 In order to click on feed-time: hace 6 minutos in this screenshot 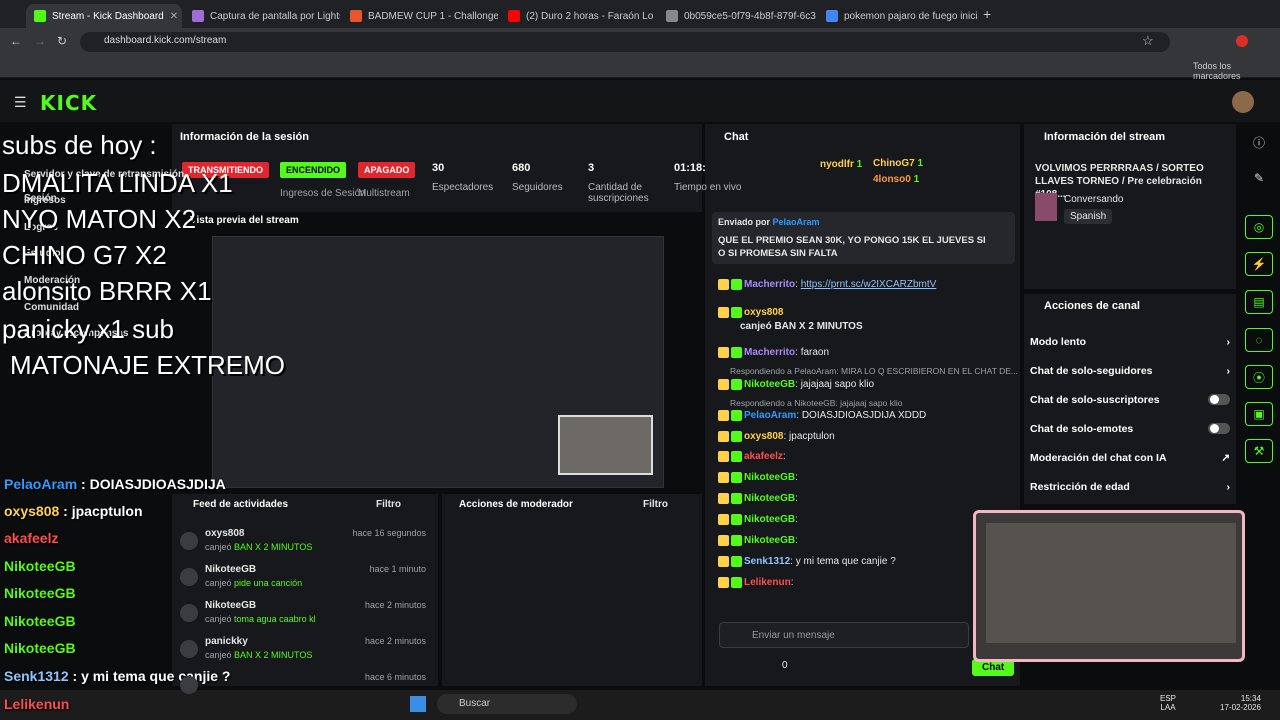, I will do `click(395, 677)`.